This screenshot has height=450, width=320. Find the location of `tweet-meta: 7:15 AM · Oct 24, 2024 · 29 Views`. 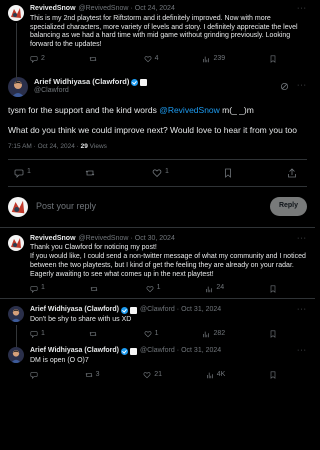

tweet-meta: 7:15 AM · Oct 24, 2024 · 29 Views is located at coordinates (157, 147).